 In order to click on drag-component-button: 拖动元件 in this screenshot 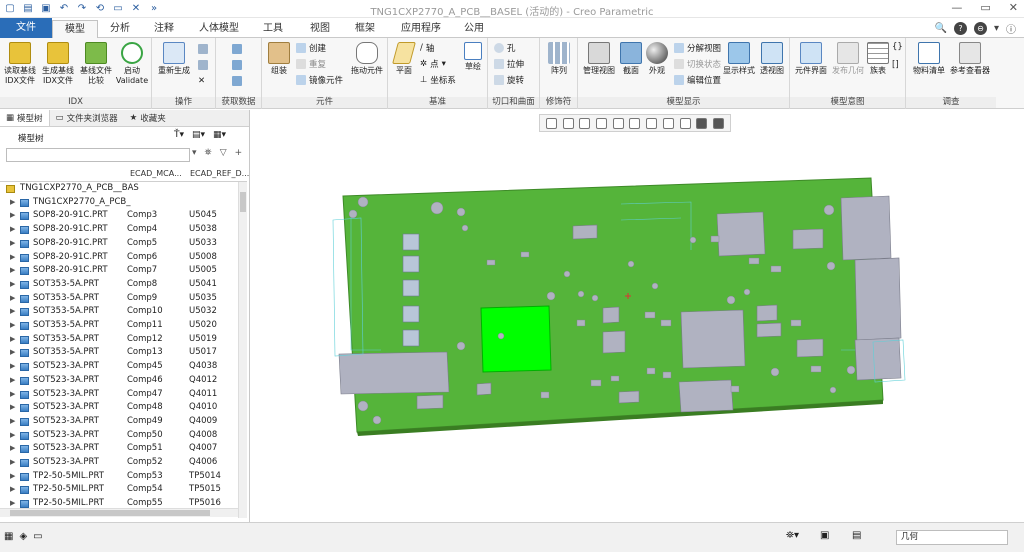, I will do `click(367, 59)`.